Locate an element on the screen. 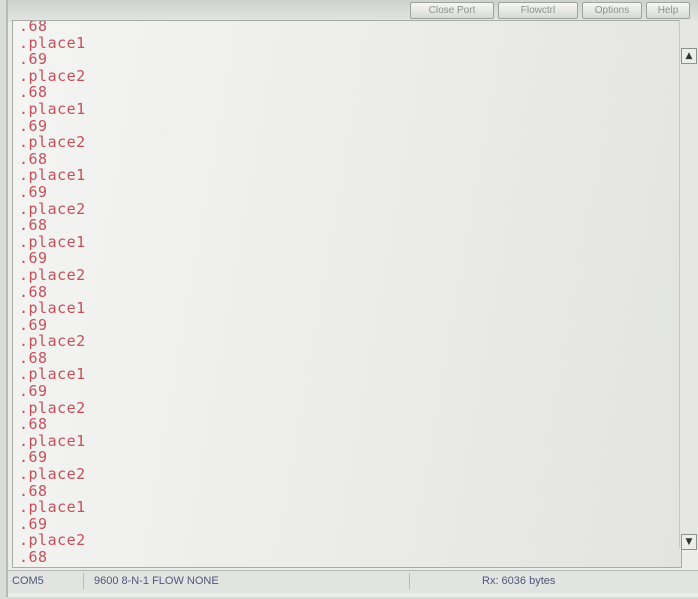 Image resolution: width=698 pixels, height=599 pixels. rx-counter: Rx: 6036 bytes is located at coordinates (519, 581).